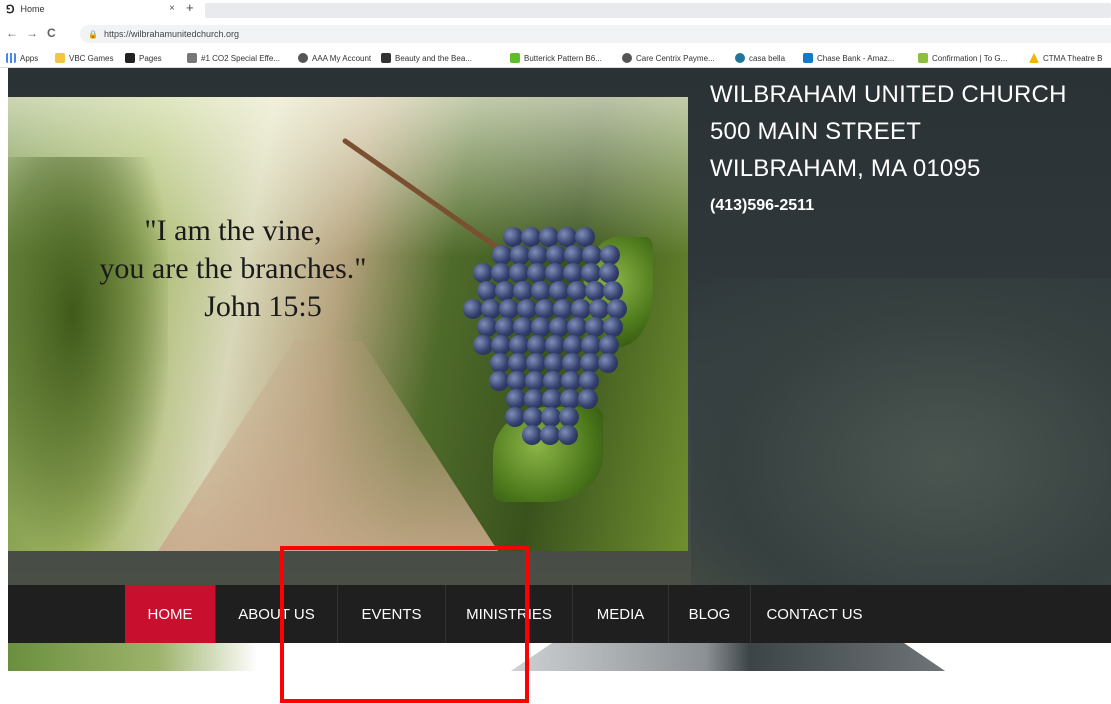  Describe the element at coordinates (559, 673) in the screenshot. I see `page-content-preview` at that location.